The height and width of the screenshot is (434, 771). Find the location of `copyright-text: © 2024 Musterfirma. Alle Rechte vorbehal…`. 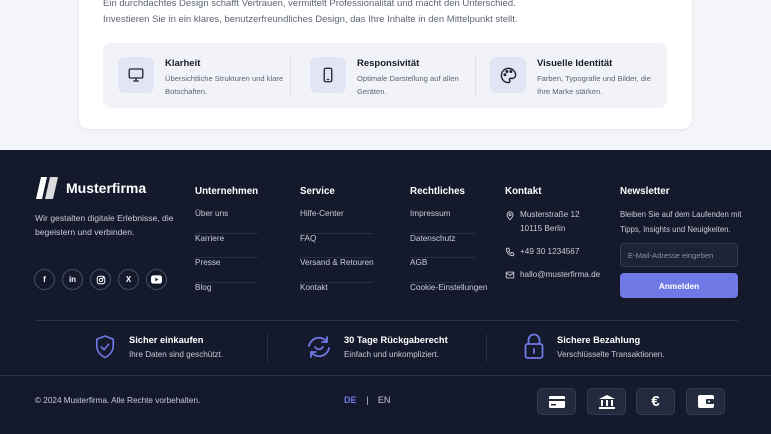

copyright-text: © 2024 Musterfirma. Alle Rechte vorbehal… is located at coordinates (118, 400).